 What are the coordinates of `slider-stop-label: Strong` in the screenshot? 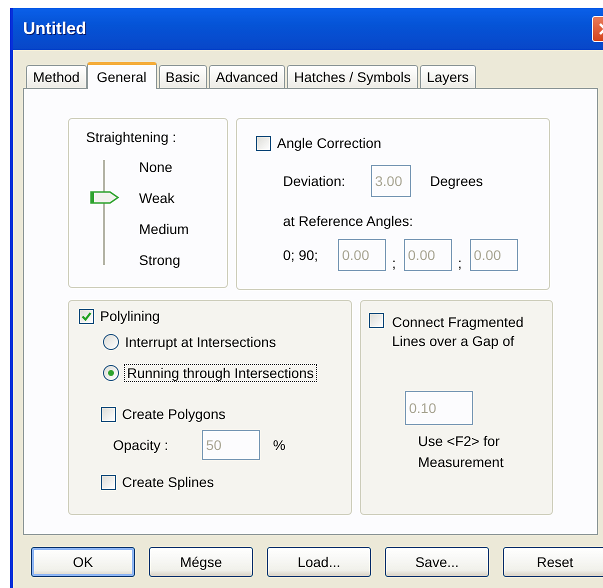 It's located at (159, 260).